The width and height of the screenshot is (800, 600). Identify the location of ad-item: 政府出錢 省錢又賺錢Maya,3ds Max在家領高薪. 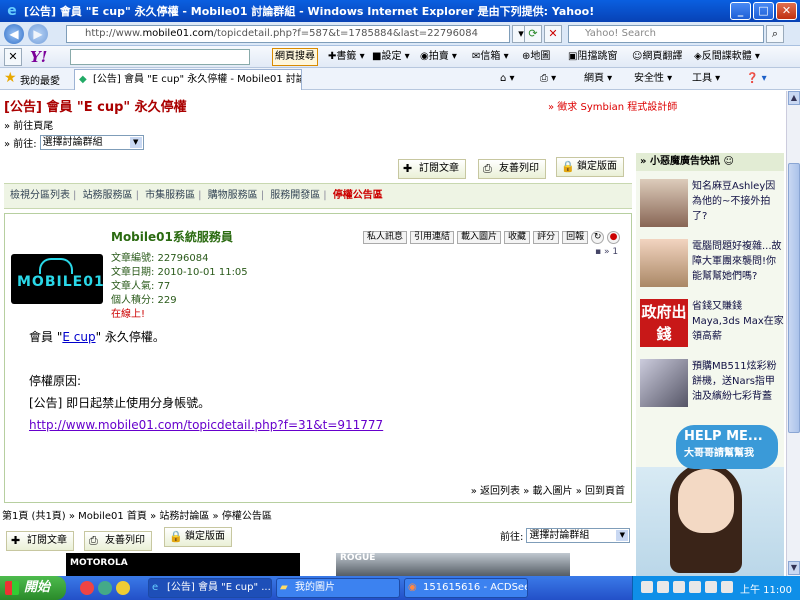
(712, 323).